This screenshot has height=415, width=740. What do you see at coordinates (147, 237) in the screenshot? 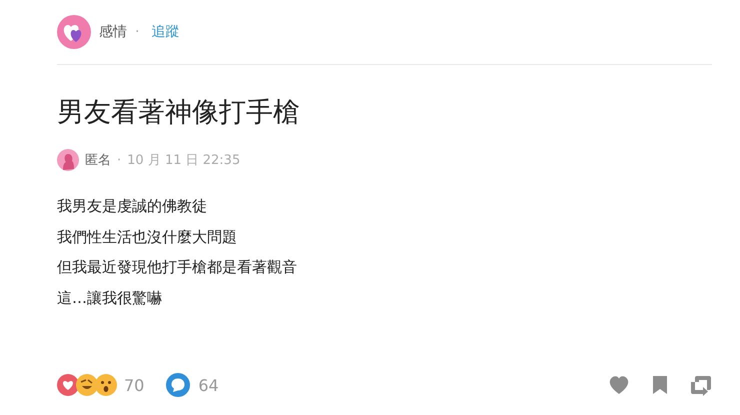
I see `post-text-line: 我們性生活也沒什麼大問題` at bounding box center [147, 237].